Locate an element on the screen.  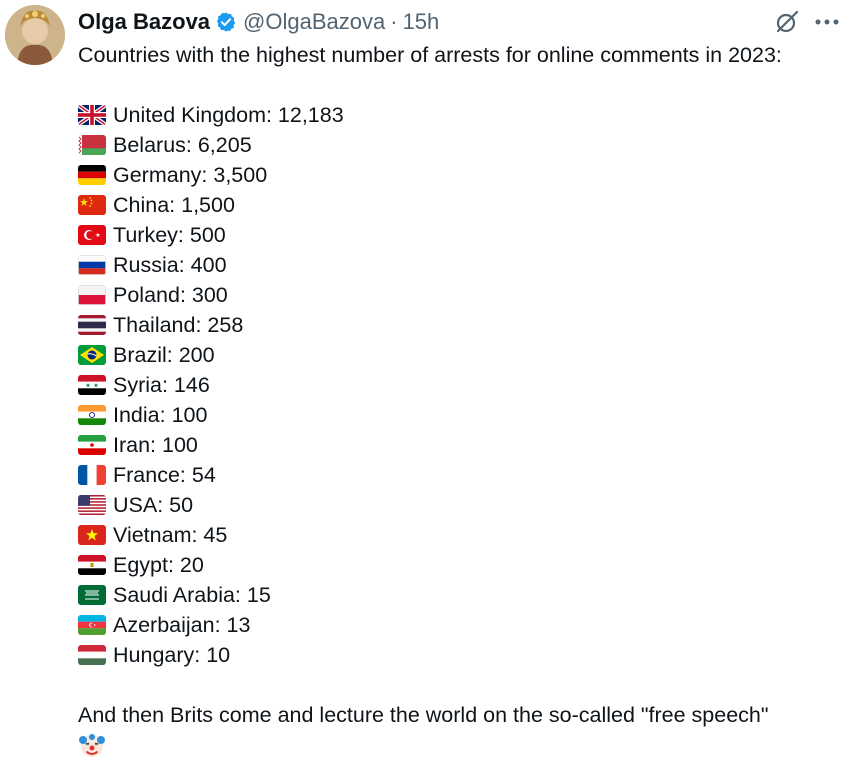
post-timestamp: 15h is located at coordinates (421, 22).